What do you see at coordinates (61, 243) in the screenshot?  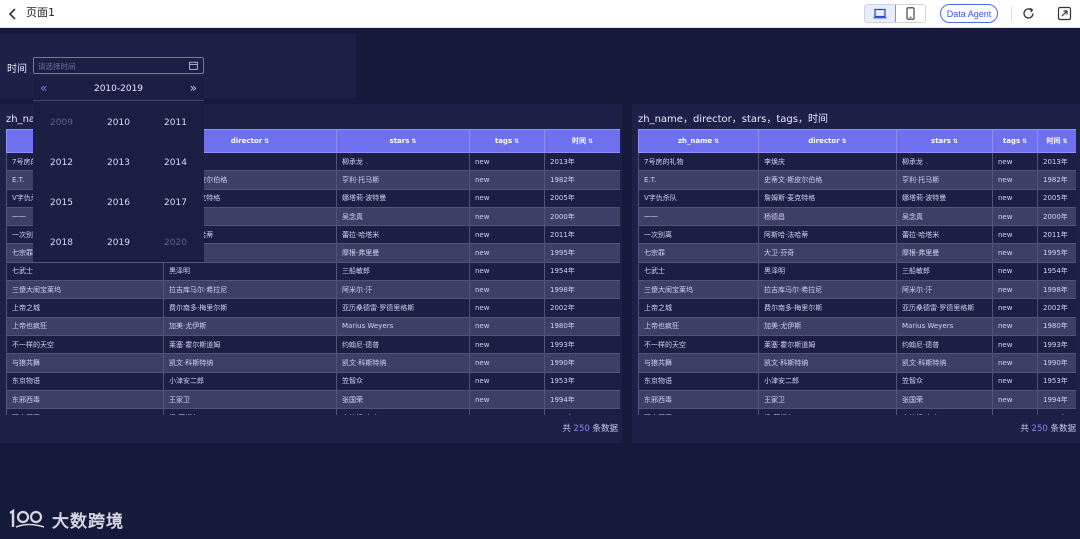 I see `year-option: 2018` at bounding box center [61, 243].